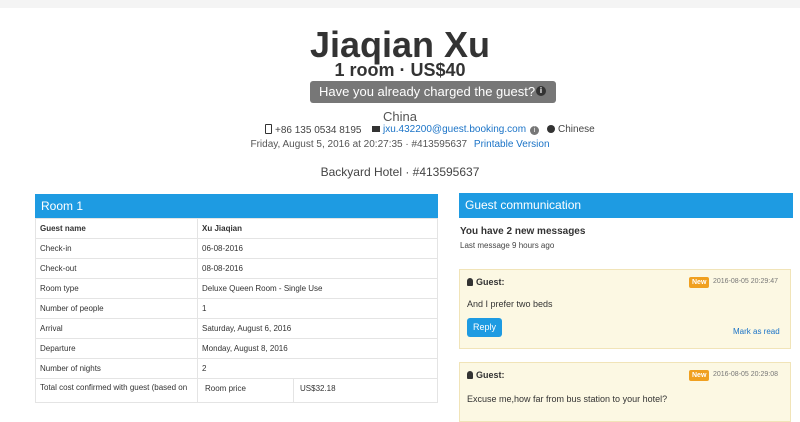 Image resolution: width=800 pixels, height=422 pixels. I want to click on phone-icon, so click(268, 129).